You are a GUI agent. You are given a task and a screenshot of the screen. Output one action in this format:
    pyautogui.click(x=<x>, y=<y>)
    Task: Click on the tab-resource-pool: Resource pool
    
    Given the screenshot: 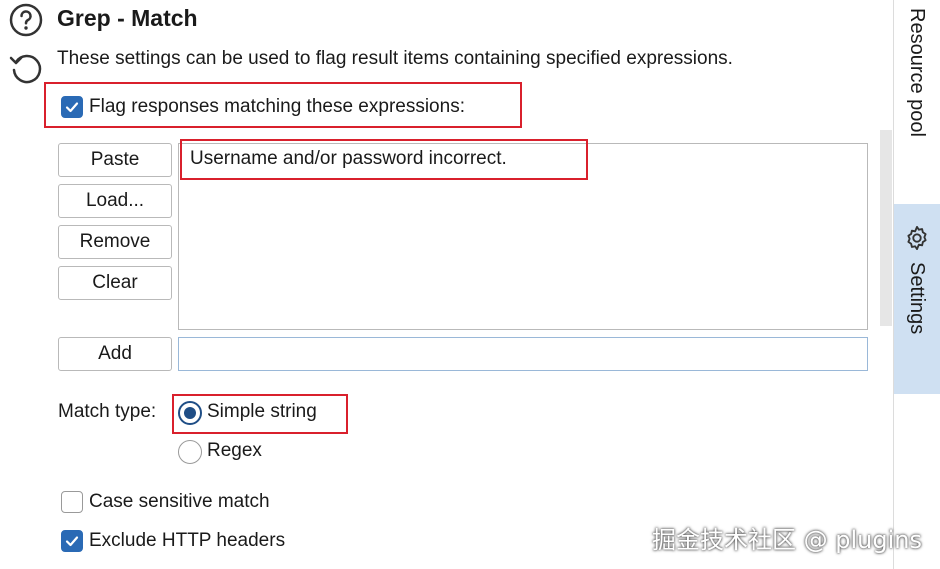 What is the action you would take?
    pyautogui.click(x=917, y=100)
    